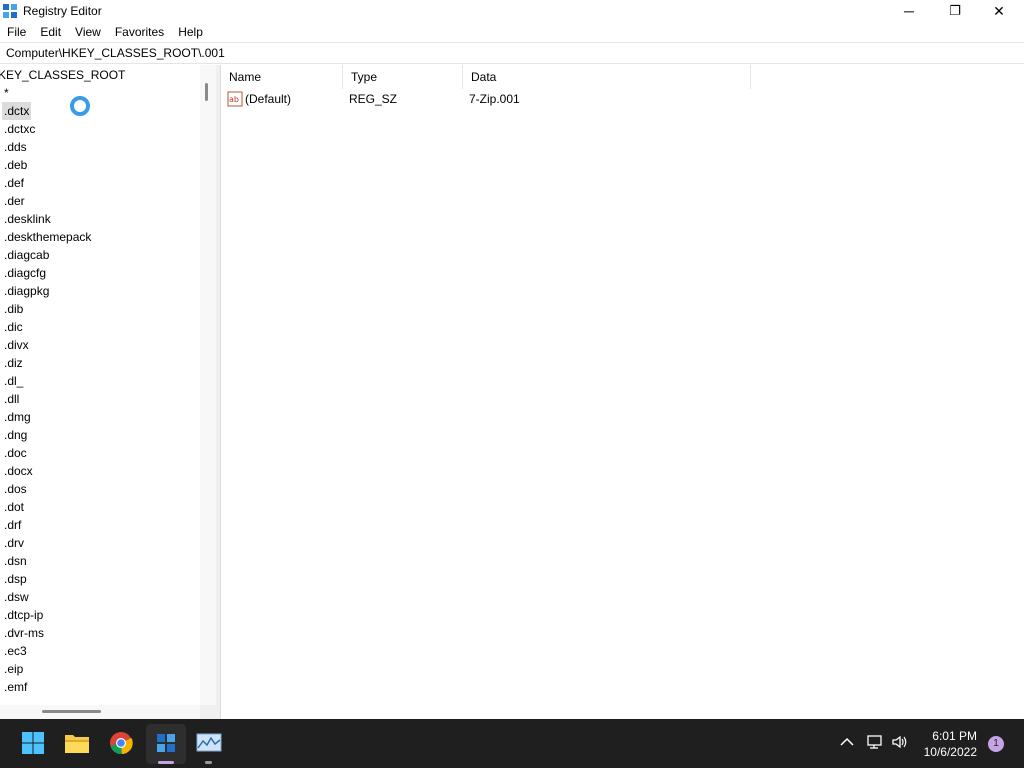 Image resolution: width=1024 pixels, height=768 pixels. I want to click on tree-item: .dtcp-ip, so click(23, 615).